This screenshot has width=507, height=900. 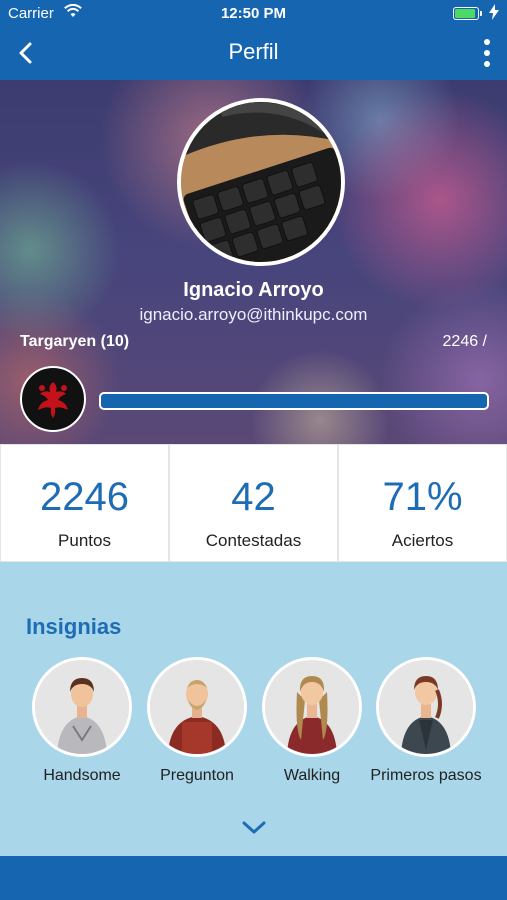 I want to click on page-title: Perfil, so click(x=253, y=51).